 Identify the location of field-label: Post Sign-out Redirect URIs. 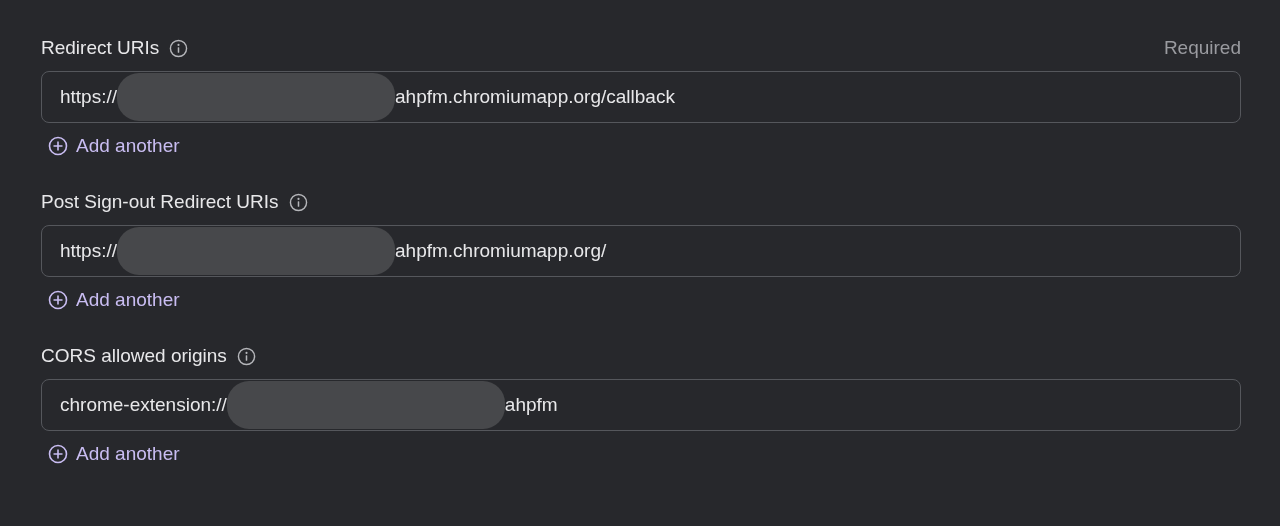
(160, 202).